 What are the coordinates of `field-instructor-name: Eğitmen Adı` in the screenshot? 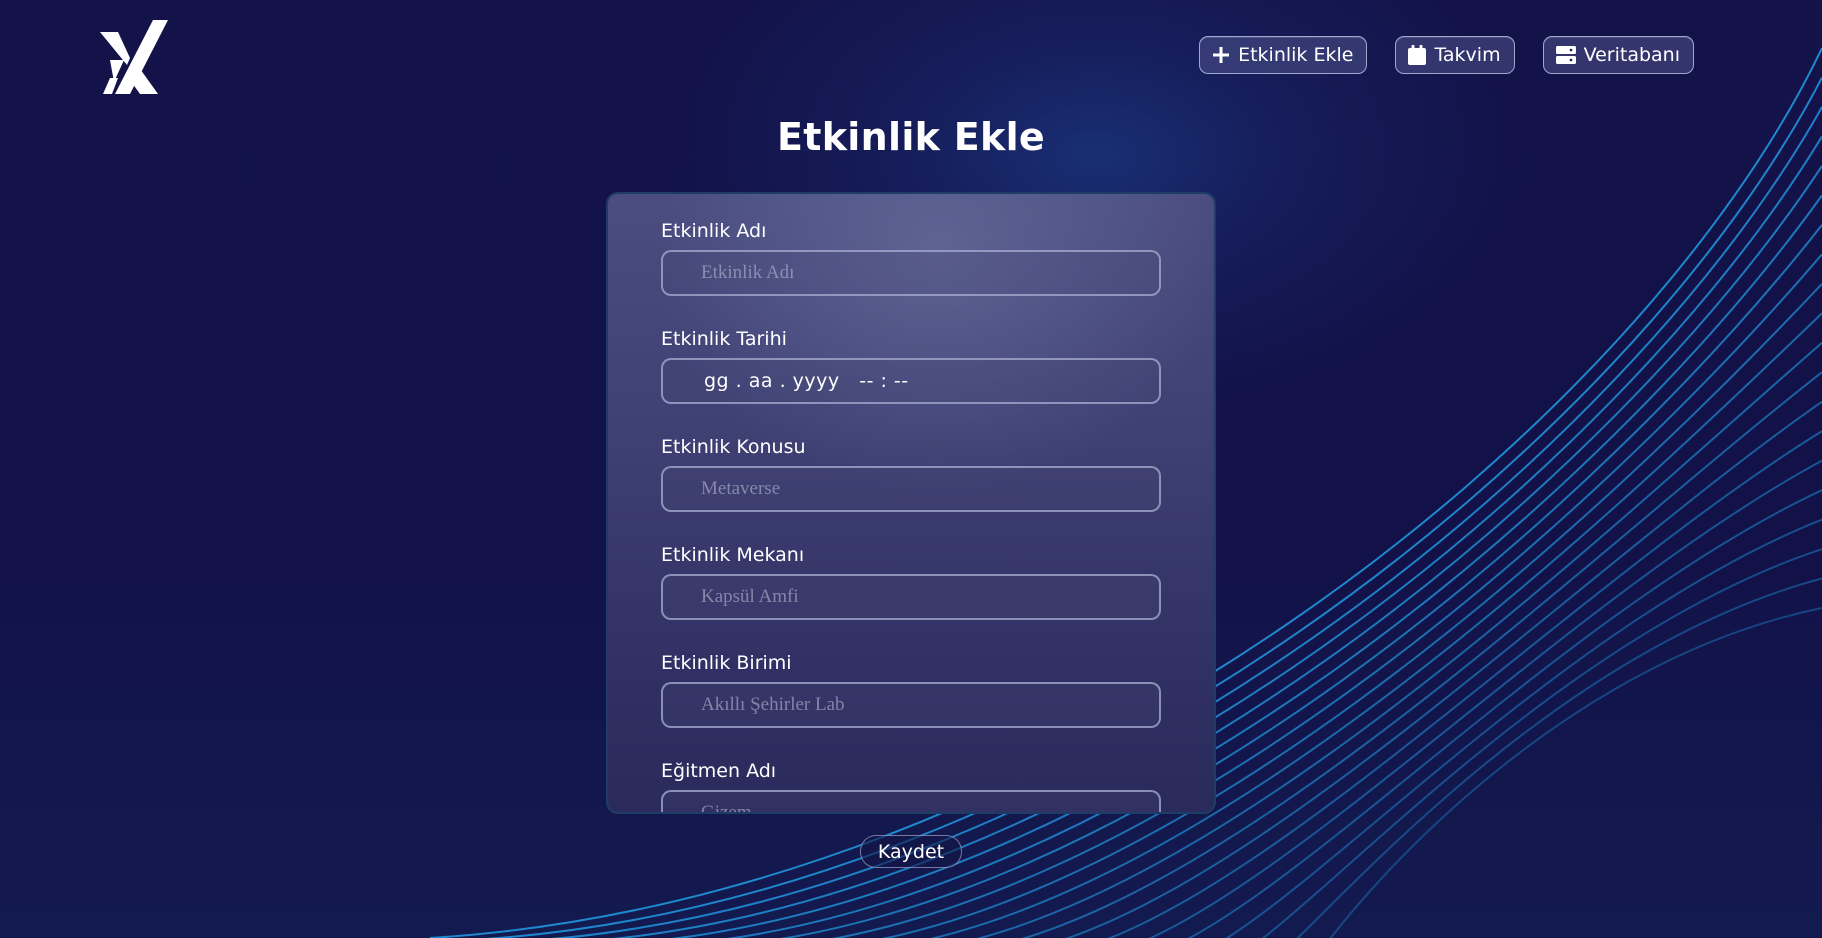 It's located at (911, 785).